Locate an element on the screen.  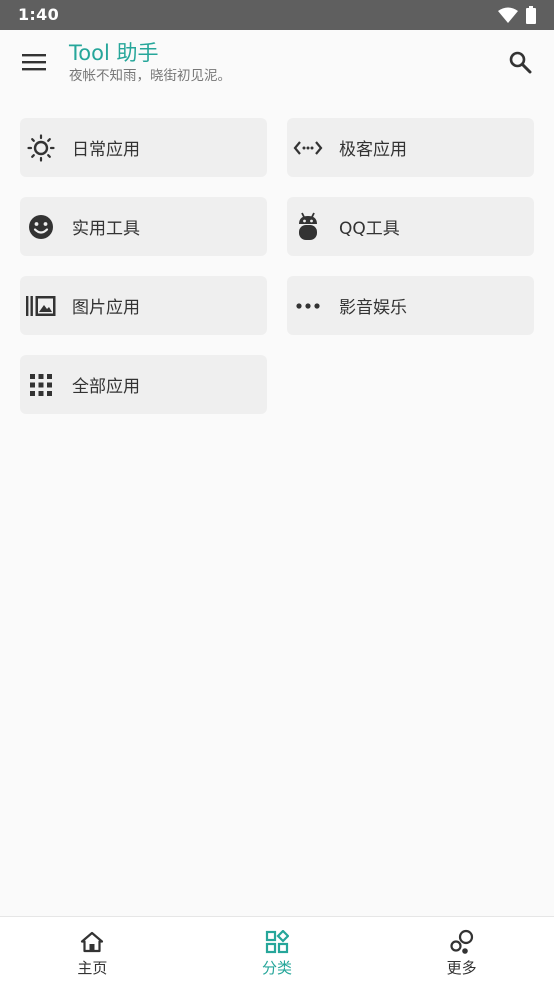
app-subtitle: 夜帐不知雨，晓街初见泥。 is located at coordinates (150, 76).